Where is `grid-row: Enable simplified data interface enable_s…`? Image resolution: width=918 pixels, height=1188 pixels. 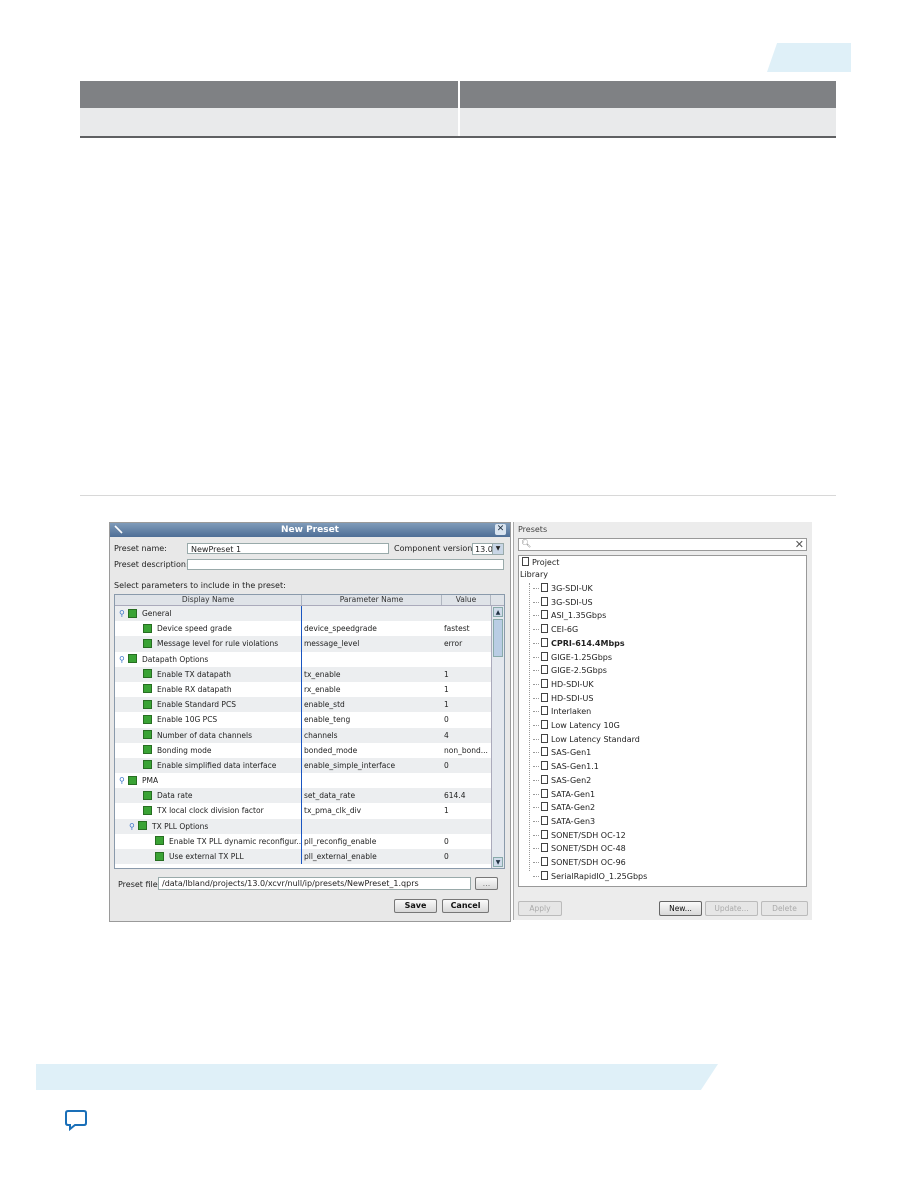 grid-row: Enable simplified data interface enable_s… is located at coordinates (309, 765).